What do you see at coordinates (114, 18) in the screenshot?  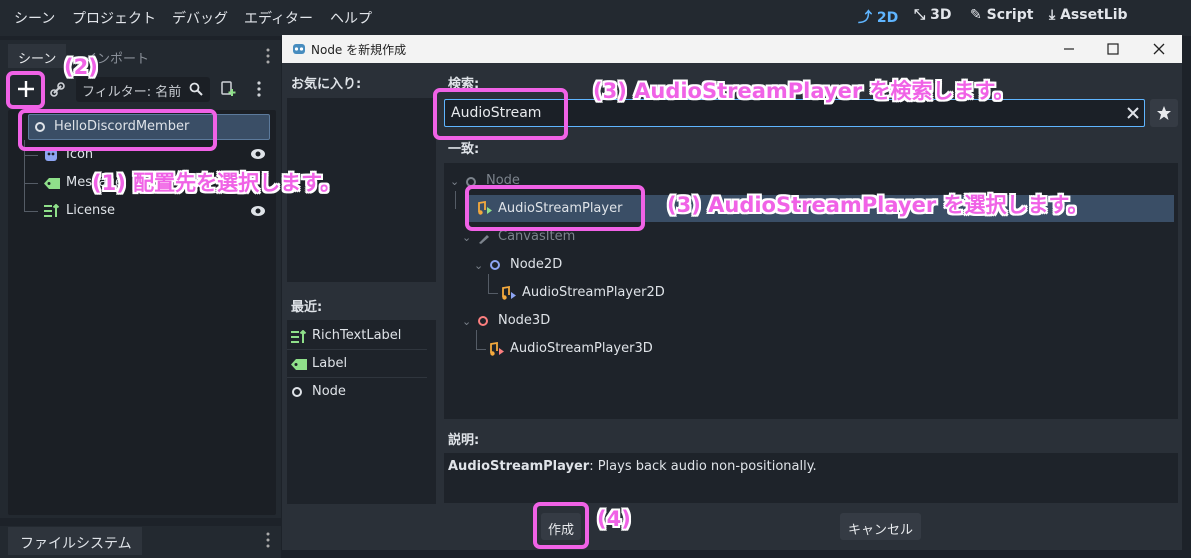 I see `menu-project: プロジェクト` at bounding box center [114, 18].